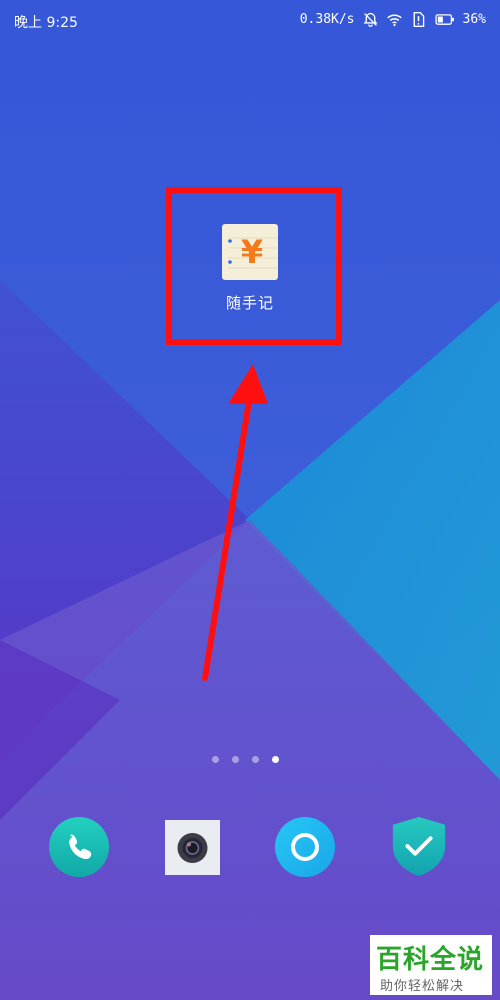 This screenshot has height=1000, width=500. Describe the element at coordinates (46, 23) in the screenshot. I see `status-time: 晚上 9:25` at that location.